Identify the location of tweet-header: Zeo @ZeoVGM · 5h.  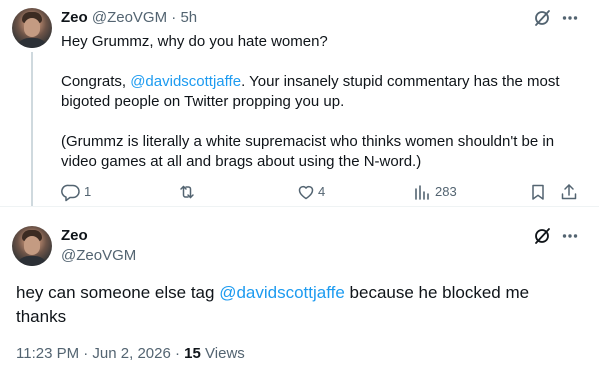
(129, 18).